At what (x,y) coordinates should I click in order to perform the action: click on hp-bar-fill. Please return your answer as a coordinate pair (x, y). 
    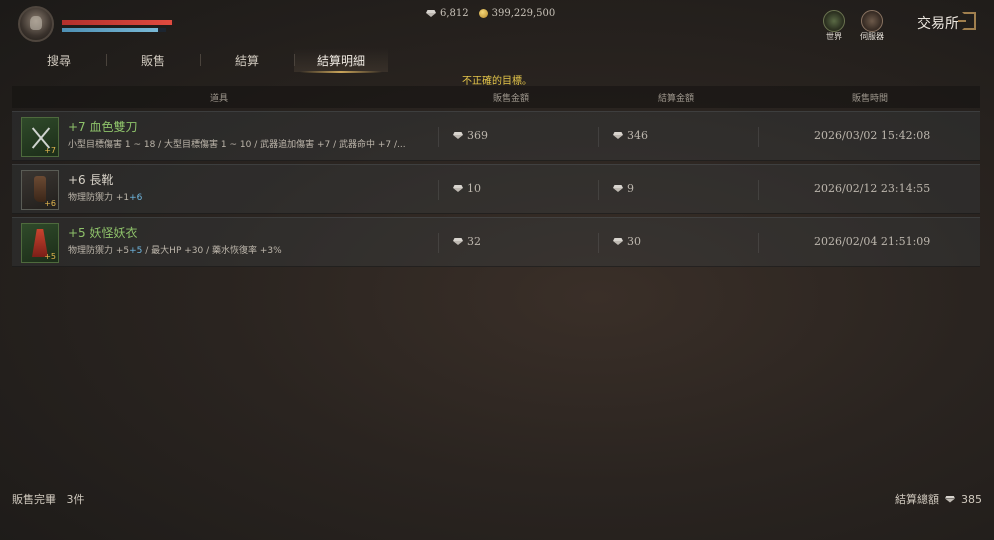
    Looking at the image, I should click on (117, 22).